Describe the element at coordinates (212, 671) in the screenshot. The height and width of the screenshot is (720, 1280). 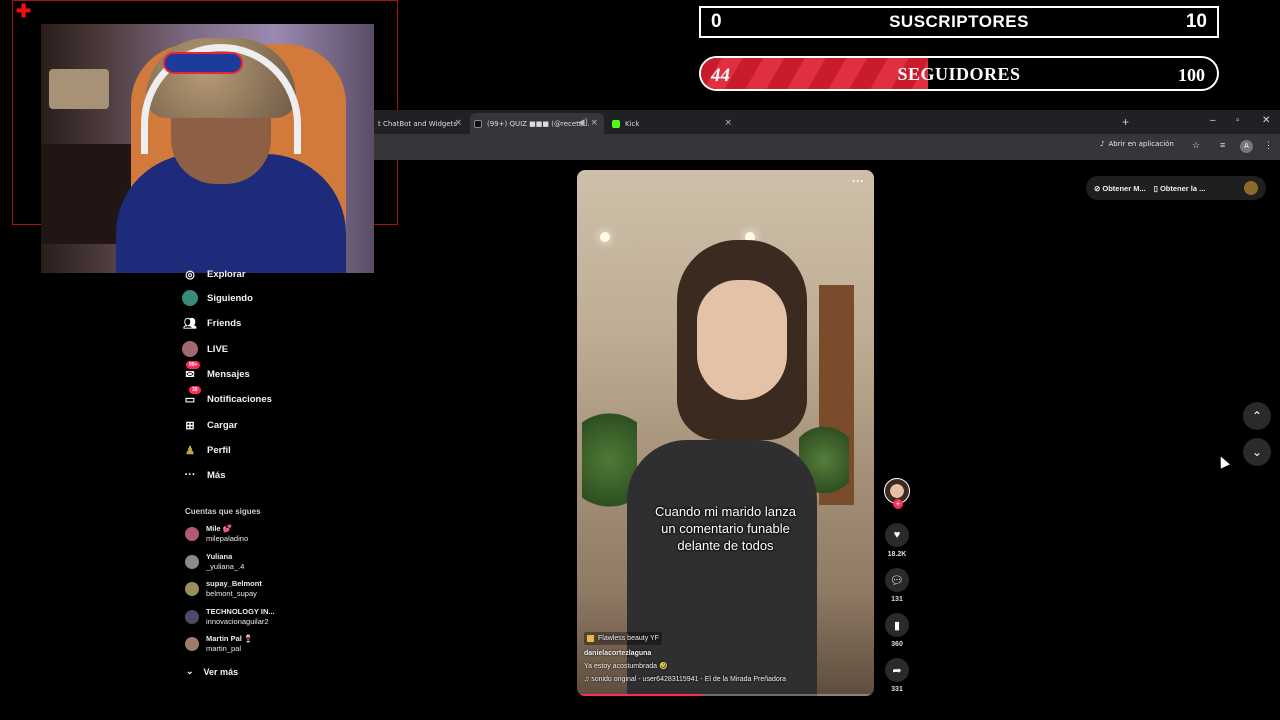
I see `see-more-button: ⌄ Ver más` at that location.